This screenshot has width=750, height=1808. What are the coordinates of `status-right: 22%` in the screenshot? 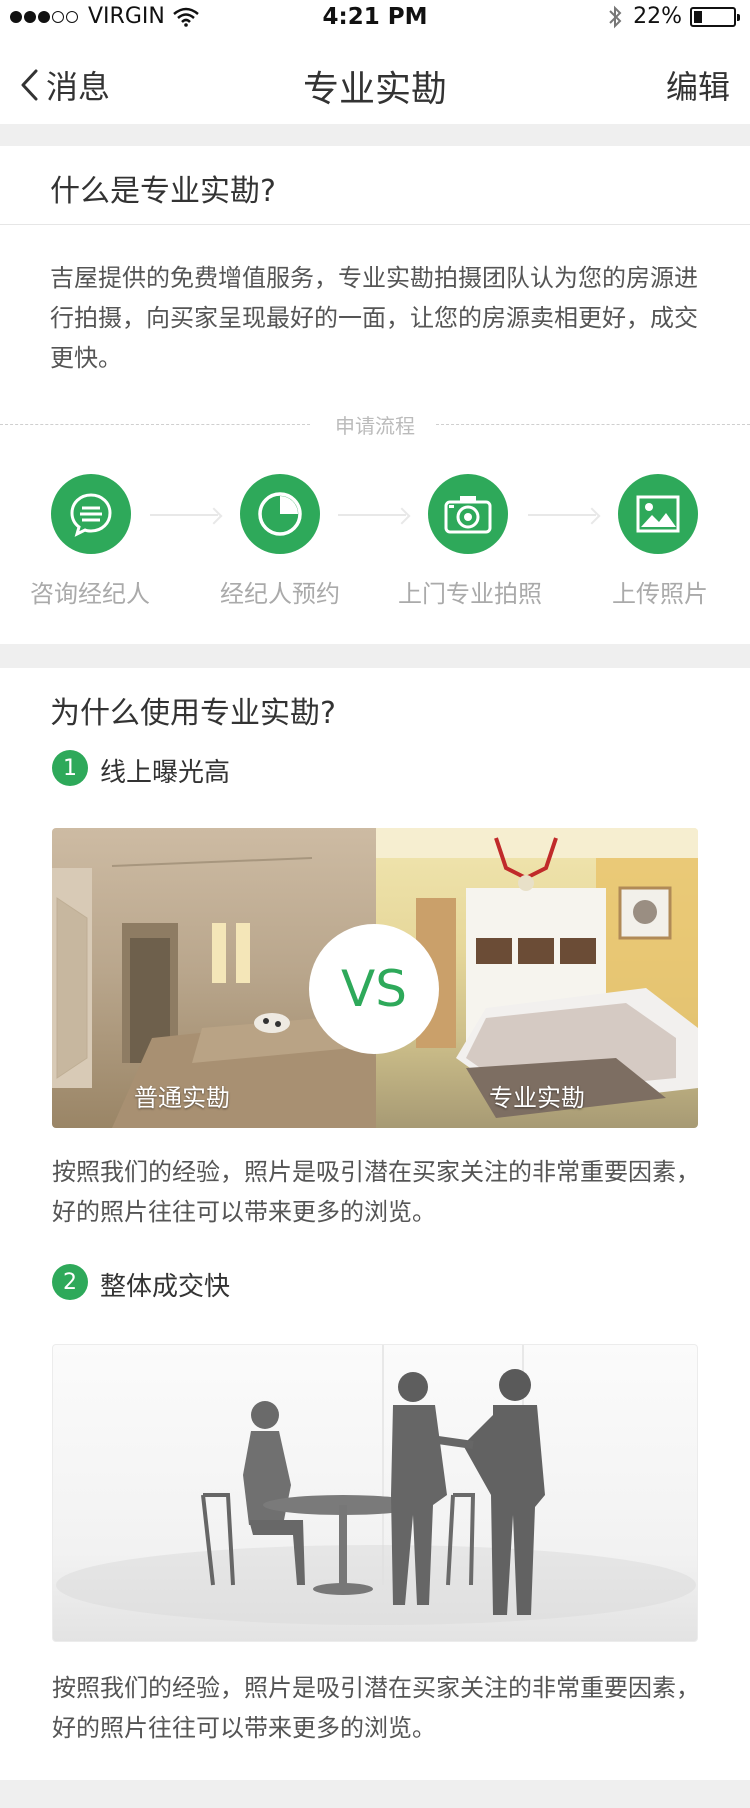 It's located at (673, 16).